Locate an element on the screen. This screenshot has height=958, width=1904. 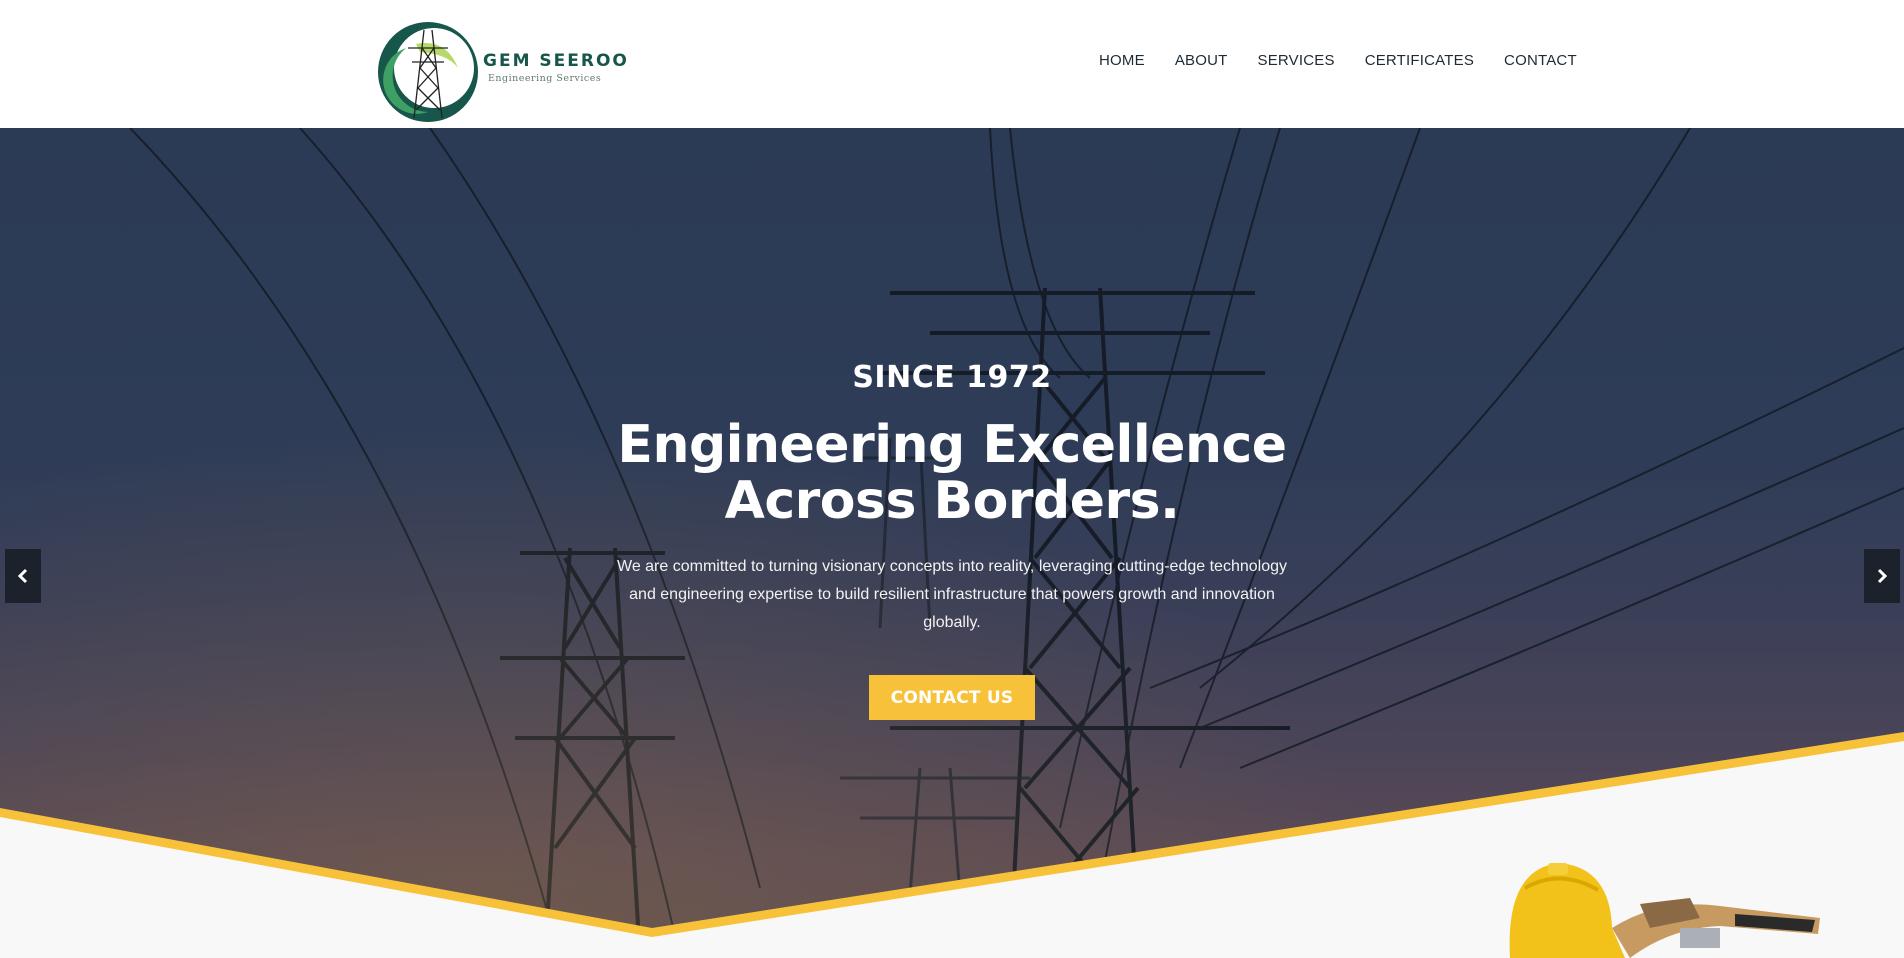
nav-about: ABOUT is located at coordinates (1201, 60).